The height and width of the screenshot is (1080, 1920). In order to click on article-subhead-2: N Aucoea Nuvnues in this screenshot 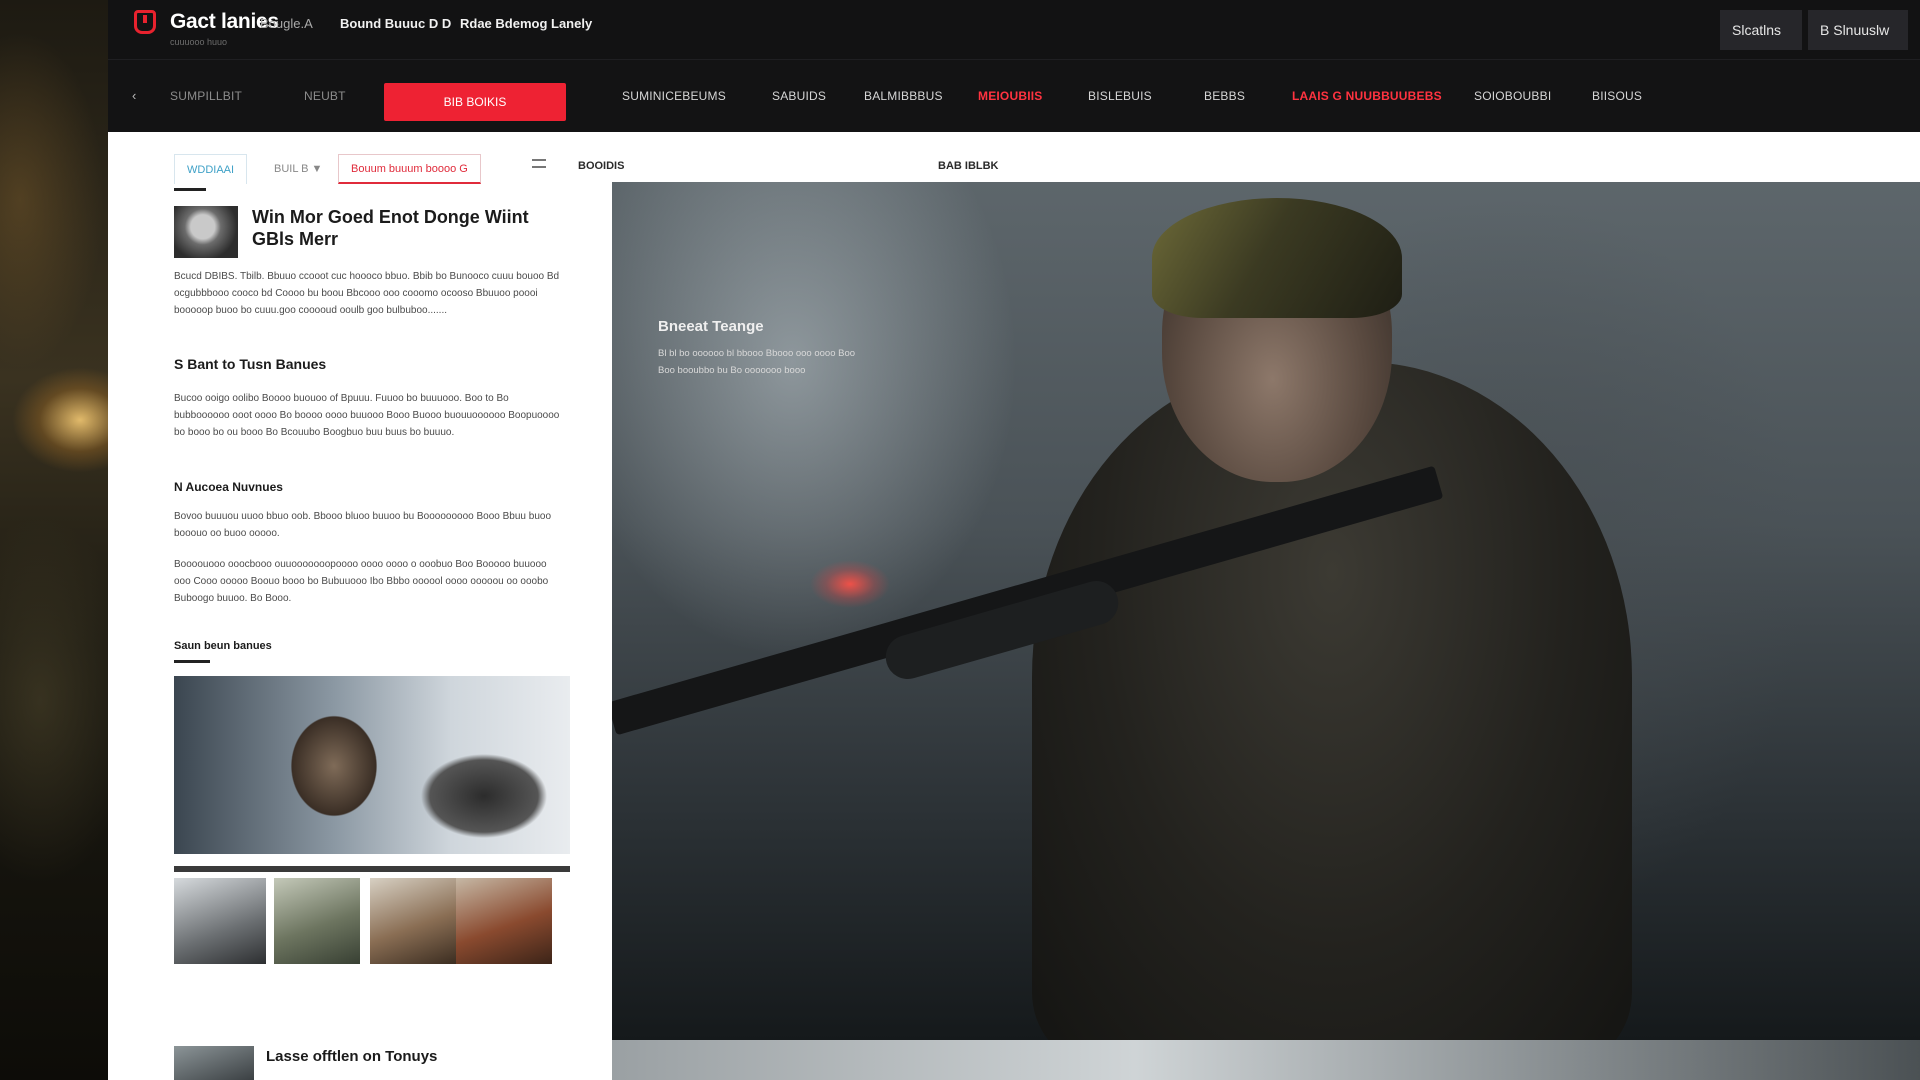, I will do `click(228, 487)`.